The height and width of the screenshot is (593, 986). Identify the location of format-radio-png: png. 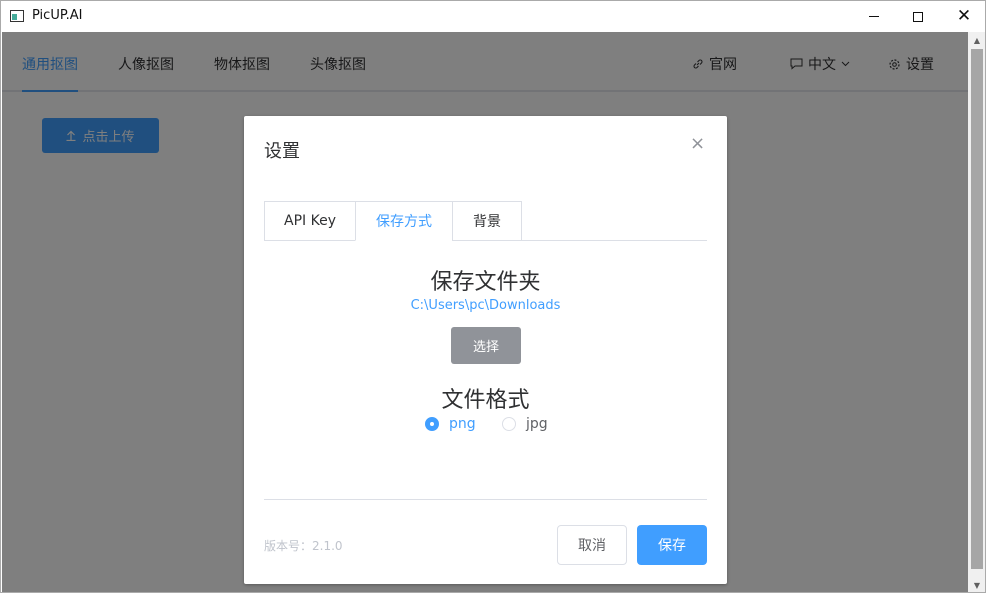
(450, 424).